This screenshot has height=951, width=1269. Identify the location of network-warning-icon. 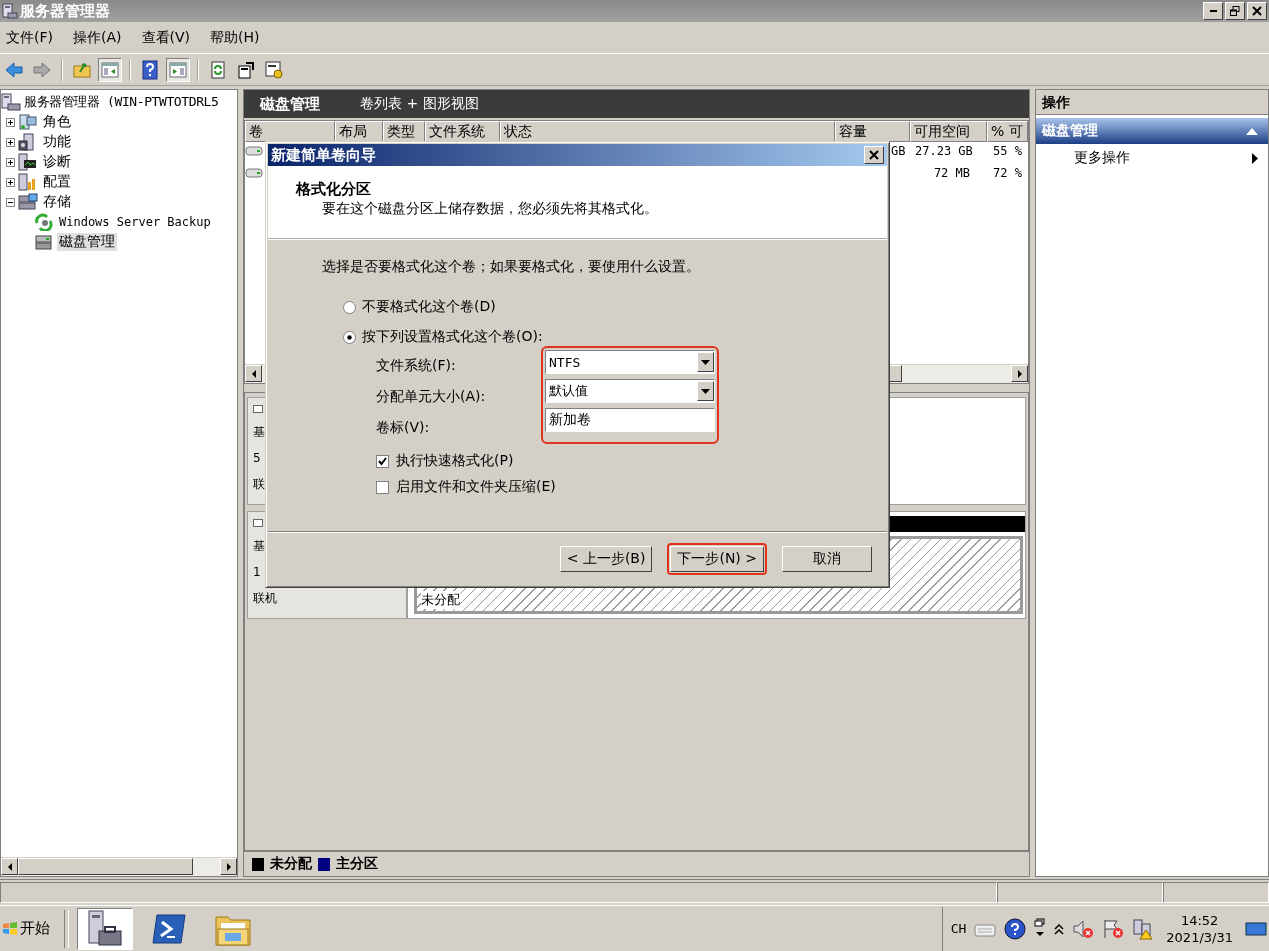
(1143, 928).